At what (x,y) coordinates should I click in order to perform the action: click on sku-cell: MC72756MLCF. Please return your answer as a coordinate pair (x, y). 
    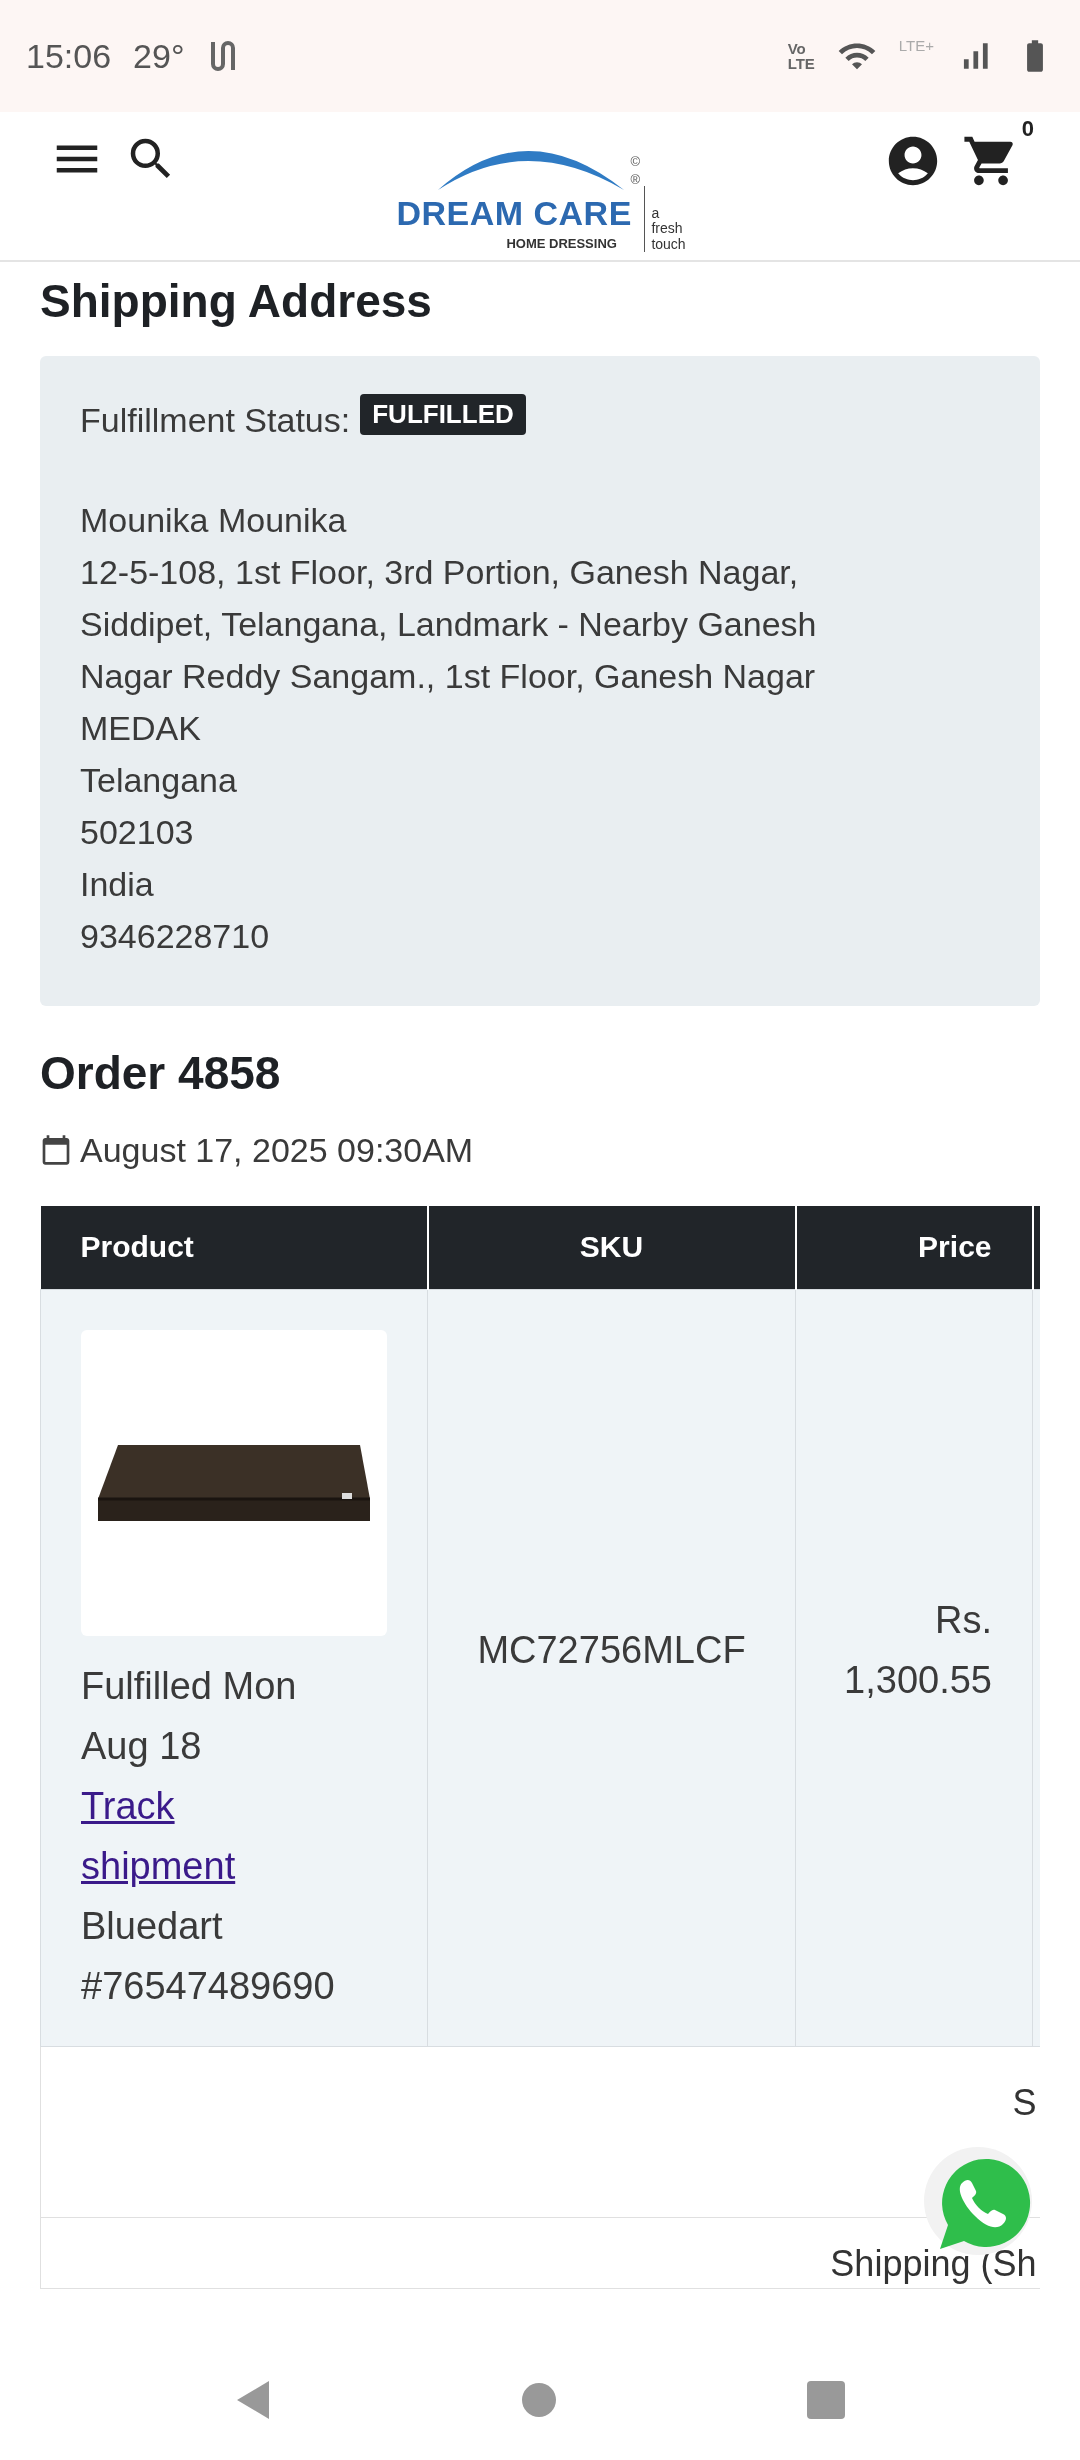
    Looking at the image, I should click on (611, 1667).